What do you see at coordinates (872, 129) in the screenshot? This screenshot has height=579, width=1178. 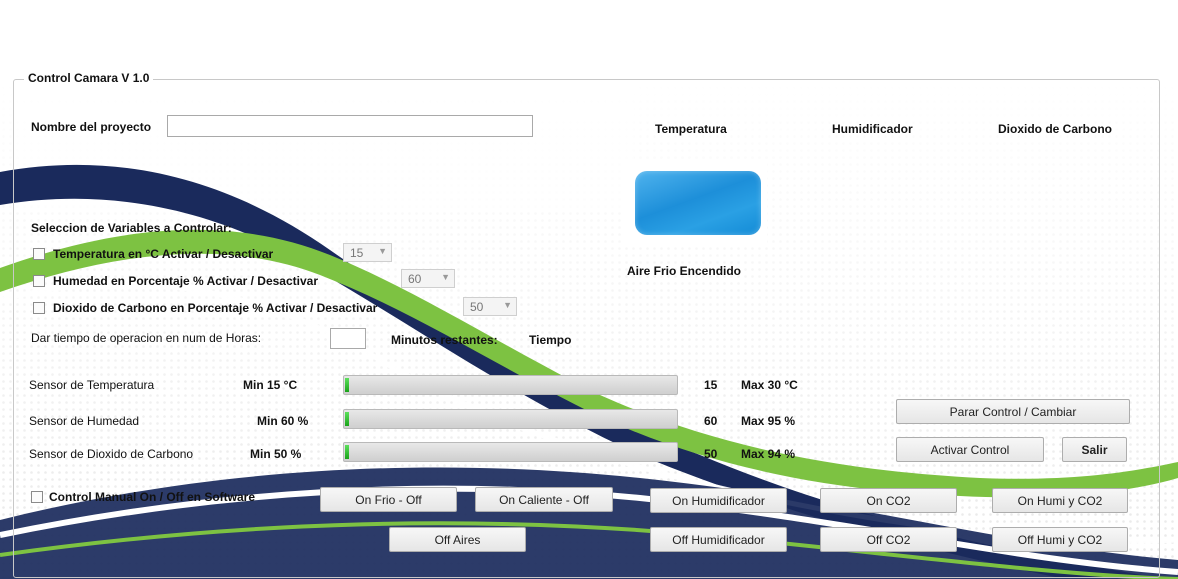 I see `header-humidifier: Humidificador` at bounding box center [872, 129].